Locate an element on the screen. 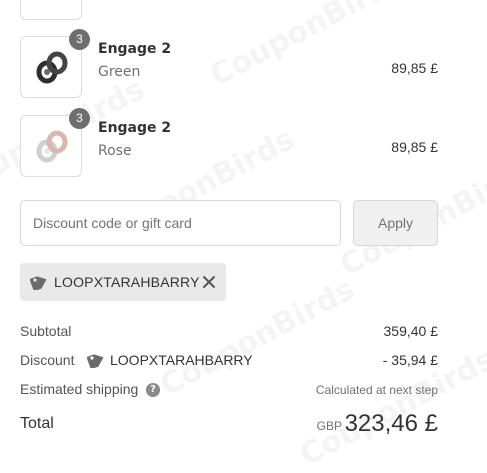  subtotal-label: Subtotal is located at coordinates (46, 331).